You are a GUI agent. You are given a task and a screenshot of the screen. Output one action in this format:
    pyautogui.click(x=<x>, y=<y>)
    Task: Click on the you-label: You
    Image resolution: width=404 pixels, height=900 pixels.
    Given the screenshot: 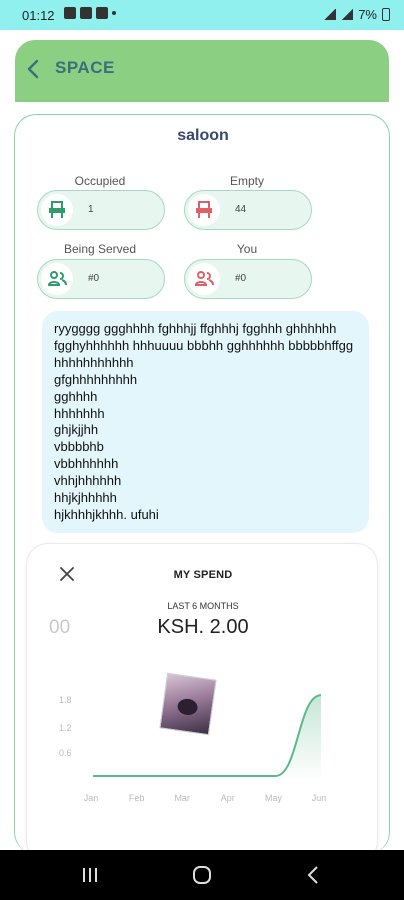 What is the action you would take?
    pyautogui.click(x=247, y=249)
    